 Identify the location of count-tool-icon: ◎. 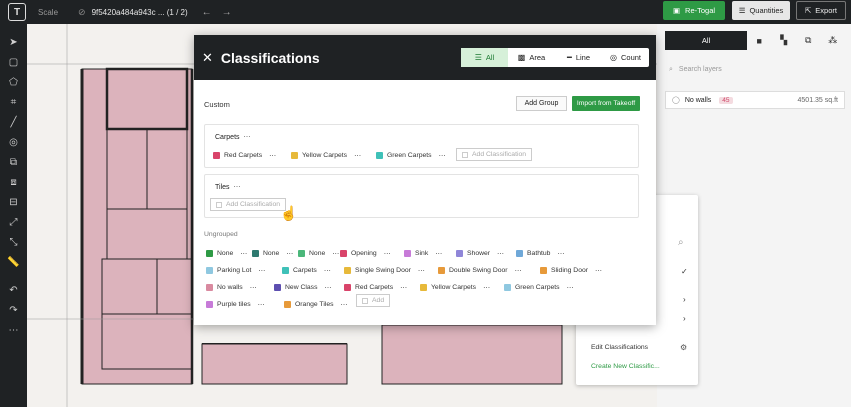
(13, 142).